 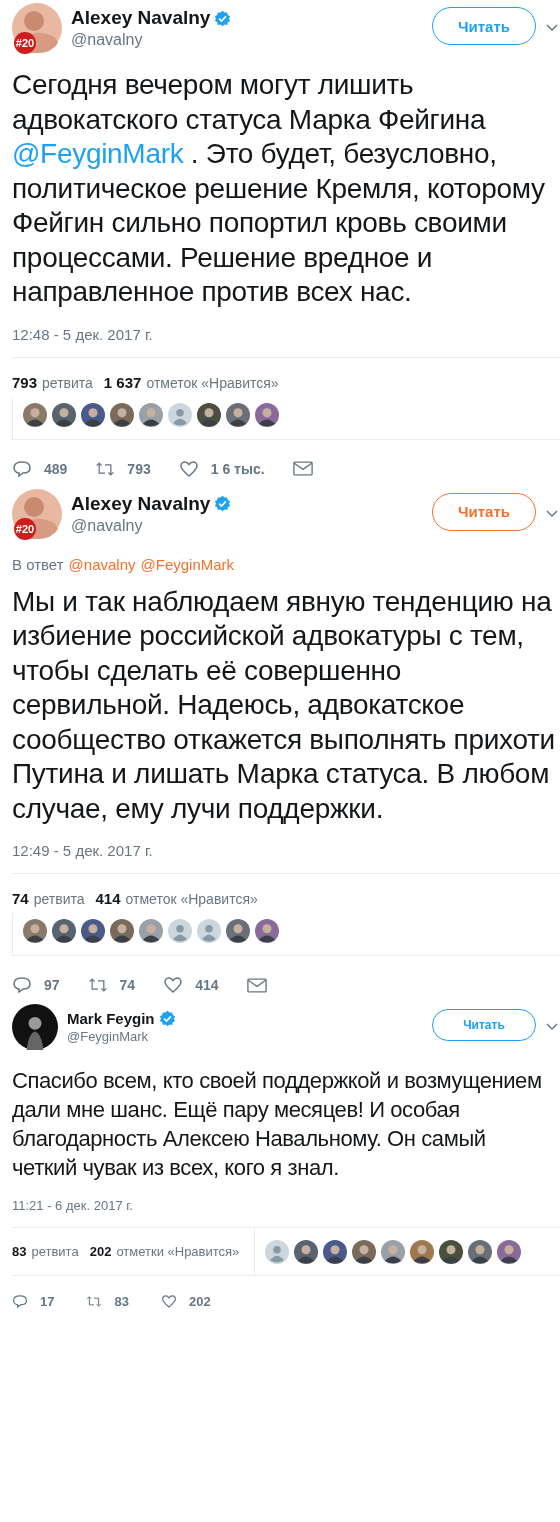 What do you see at coordinates (286, 334) in the screenshot?
I see `tweet-date: 12:48 - 5 дек. 2017 г.` at bounding box center [286, 334].